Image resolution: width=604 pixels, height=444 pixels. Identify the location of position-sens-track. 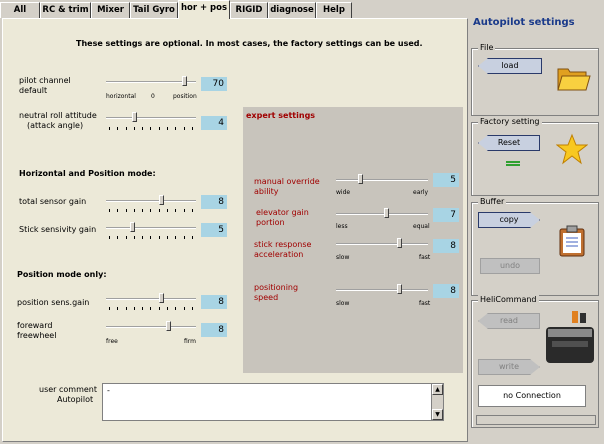
(151, 299).